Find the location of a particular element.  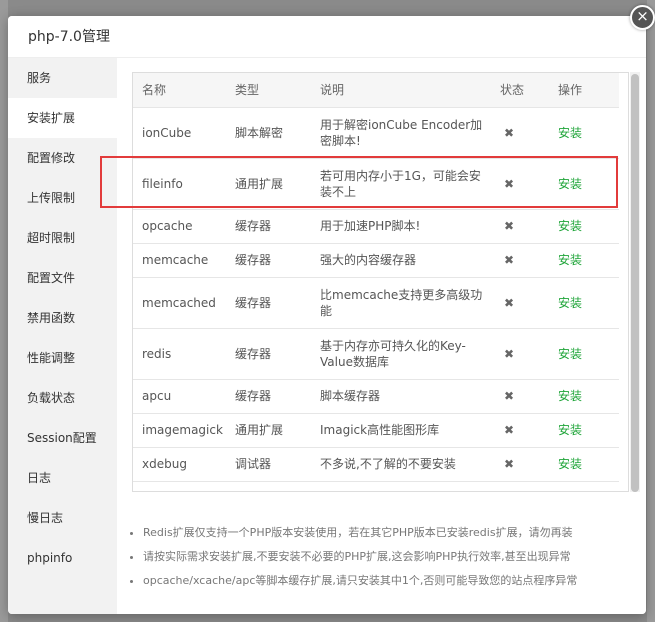

extension-desc: 基于内存亦可持久化的Key-Value数据库 is located at coordinates (401, 354).